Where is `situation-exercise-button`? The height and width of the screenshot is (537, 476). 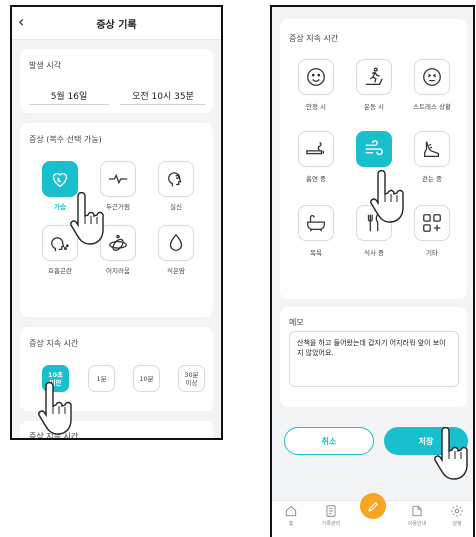
situation-exercise-button is located at coordinates (374, 77).